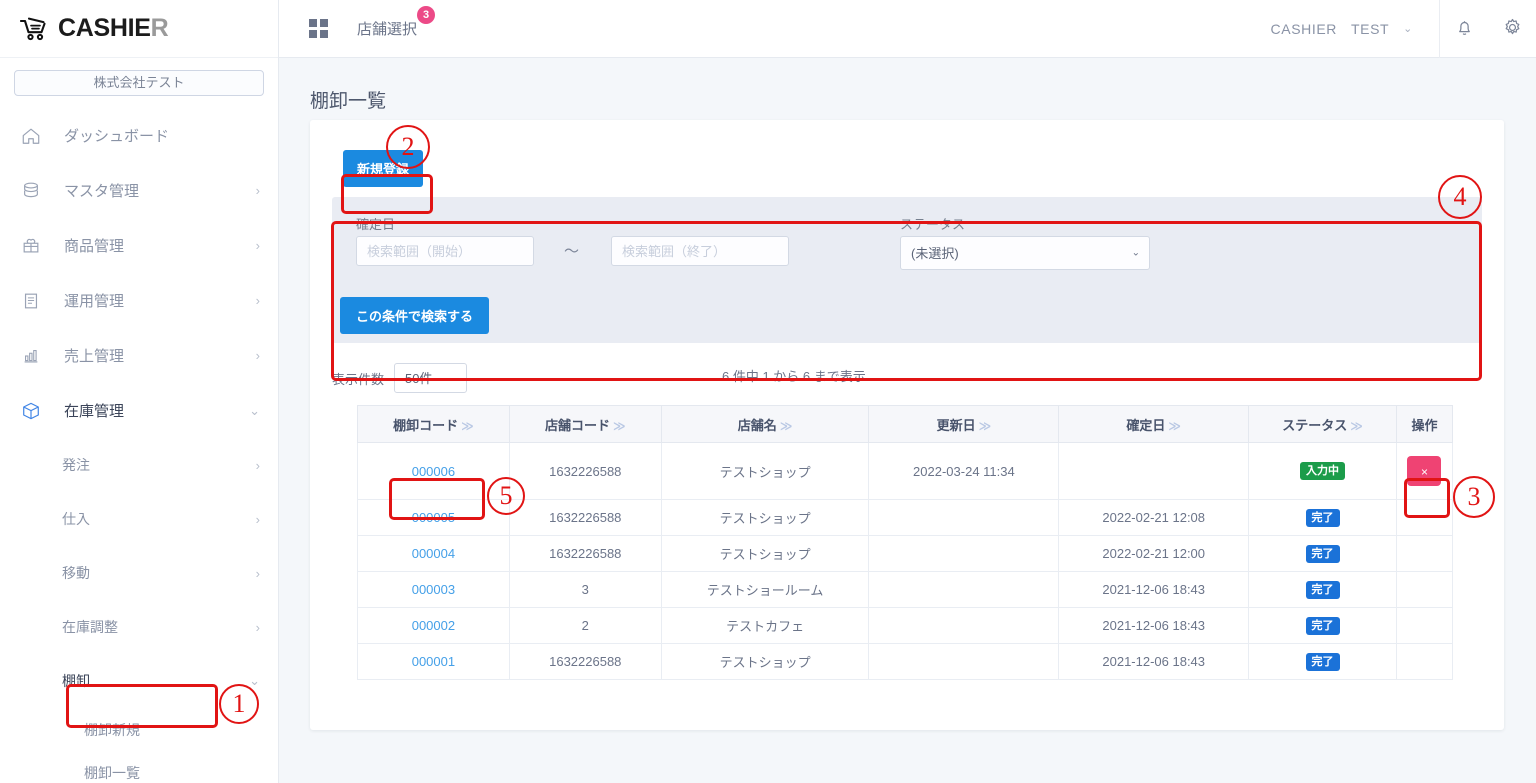 The width and height of the screenshot is (1536, 783). Describe the element at coordinates (358, 379) in the screenshot. I see `per-page-label: 表示件数` at that location.